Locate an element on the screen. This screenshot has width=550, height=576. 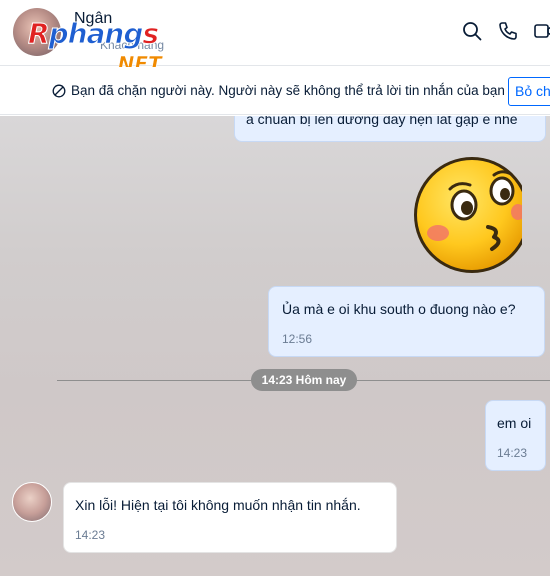
blocked-icon is located at coordinates (59, 91).